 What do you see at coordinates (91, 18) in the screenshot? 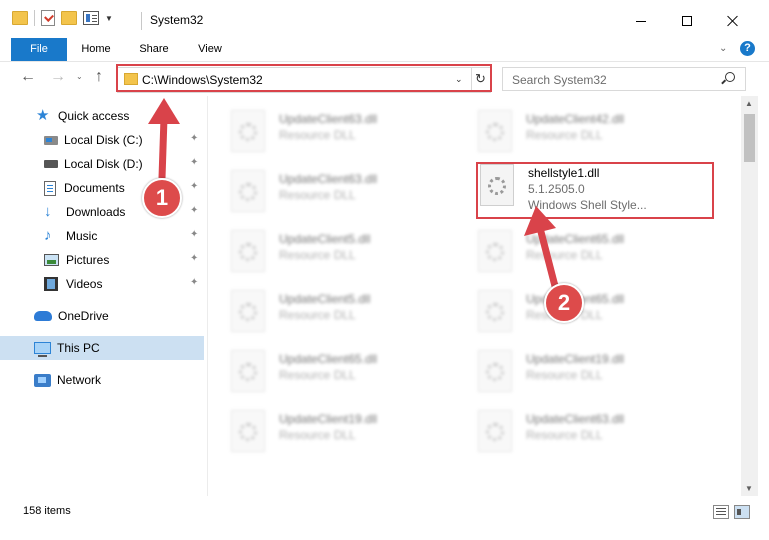
I see `properties-icon` at bounding box center [91, 18].